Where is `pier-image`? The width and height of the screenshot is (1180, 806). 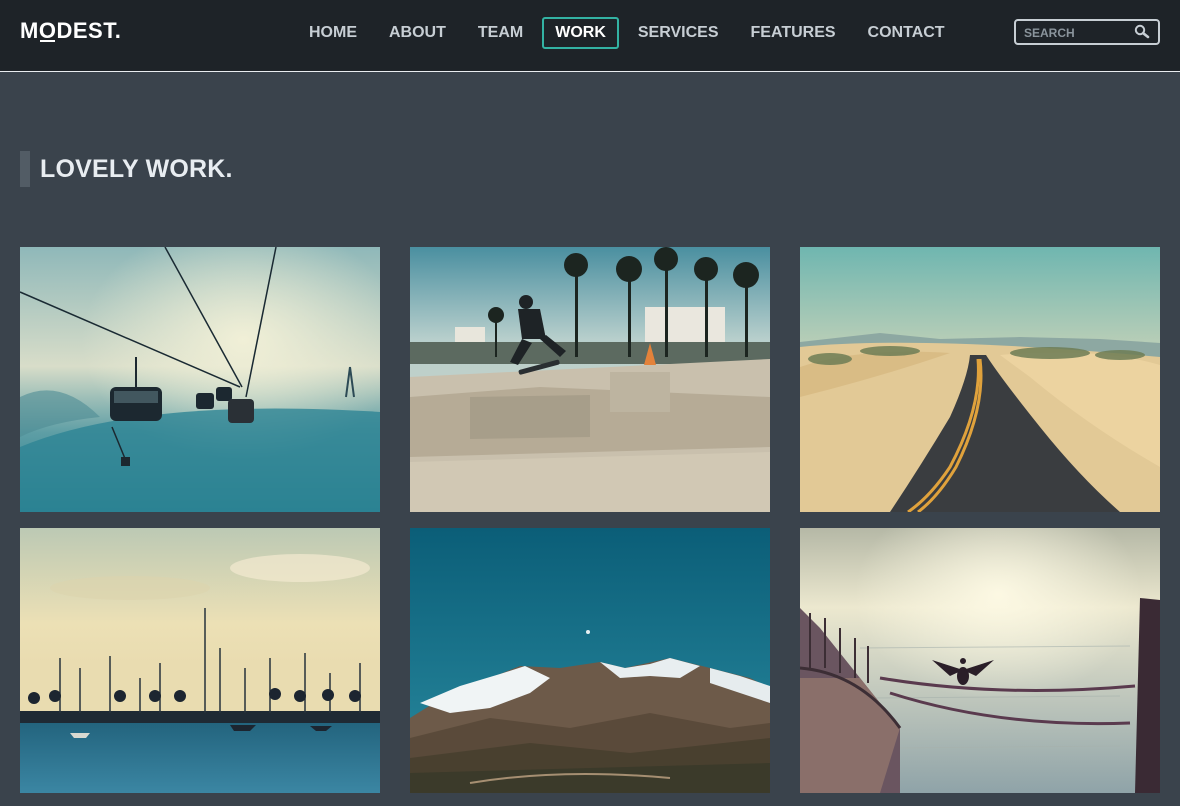
pier-image is located at coordinates (980, 660).